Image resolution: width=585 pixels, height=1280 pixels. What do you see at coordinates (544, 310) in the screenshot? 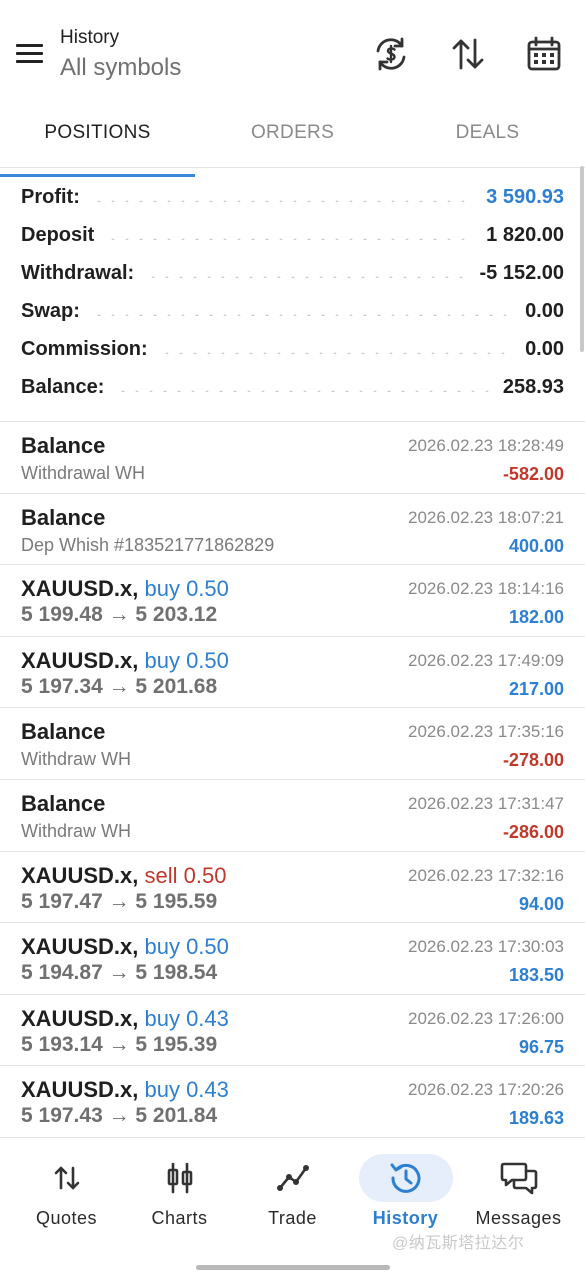
I see `summary-swap-value: 0.00` at bounding box center [544, 310].